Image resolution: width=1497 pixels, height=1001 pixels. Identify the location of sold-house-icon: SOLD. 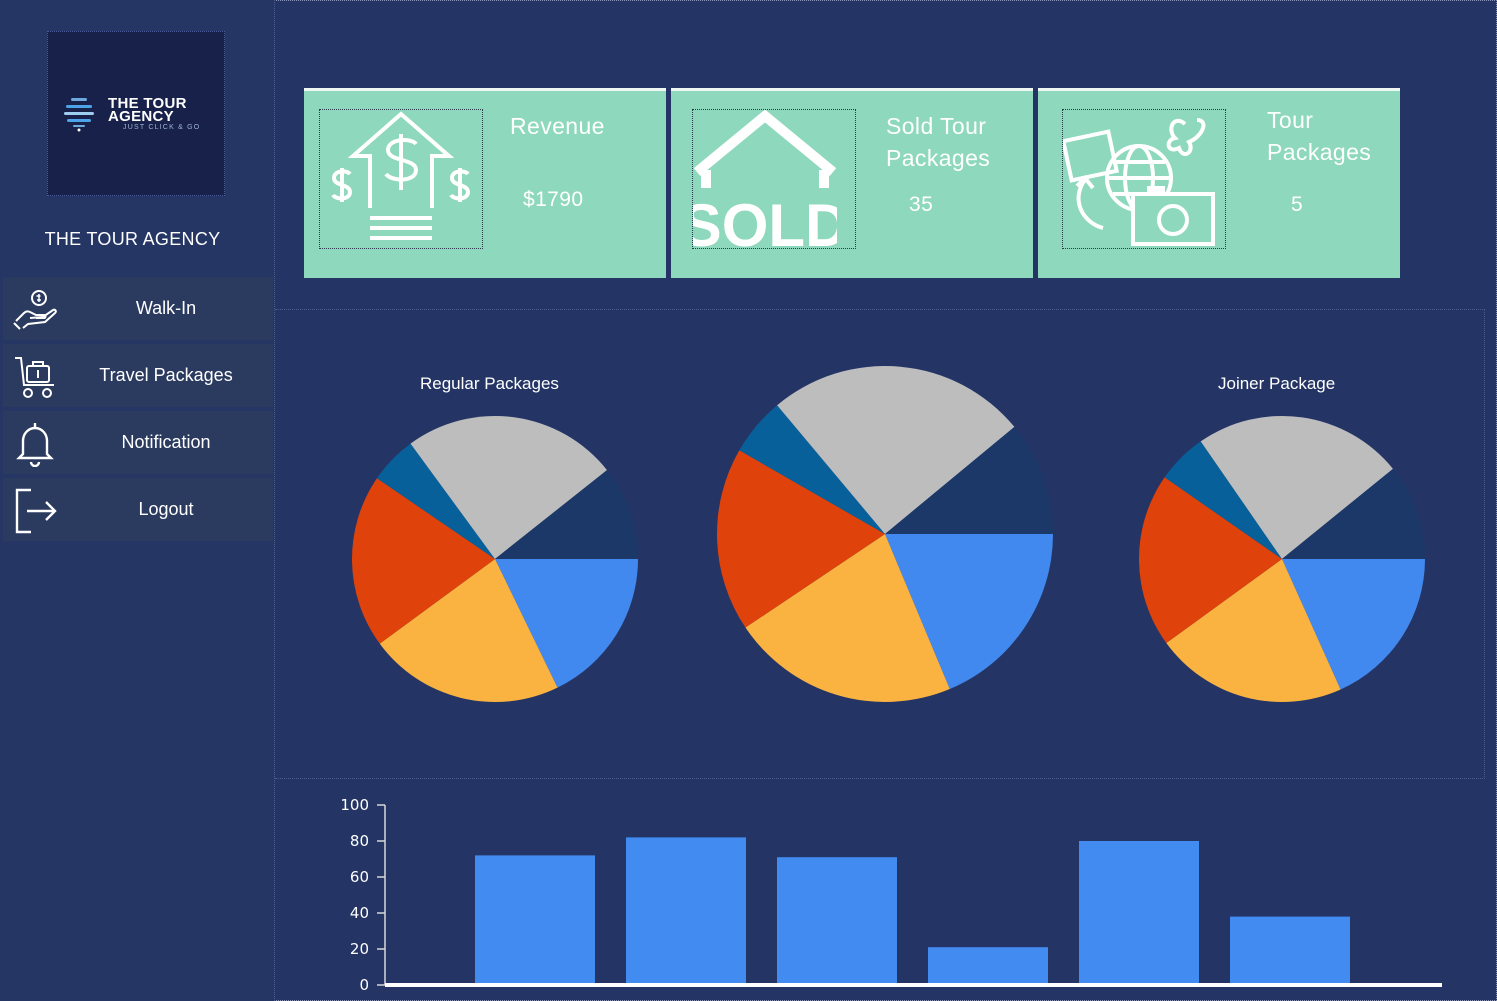
(765, 184).